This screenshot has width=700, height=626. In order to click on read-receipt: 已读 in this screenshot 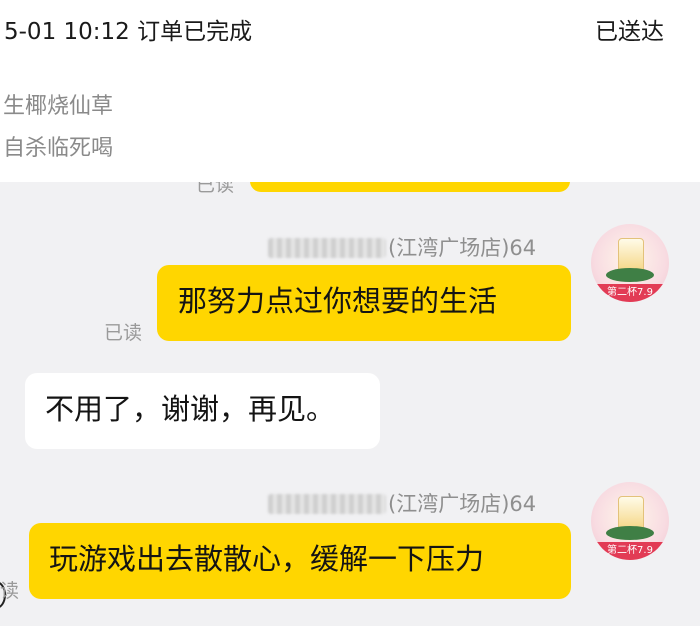, I will do `click(123, 333)`.